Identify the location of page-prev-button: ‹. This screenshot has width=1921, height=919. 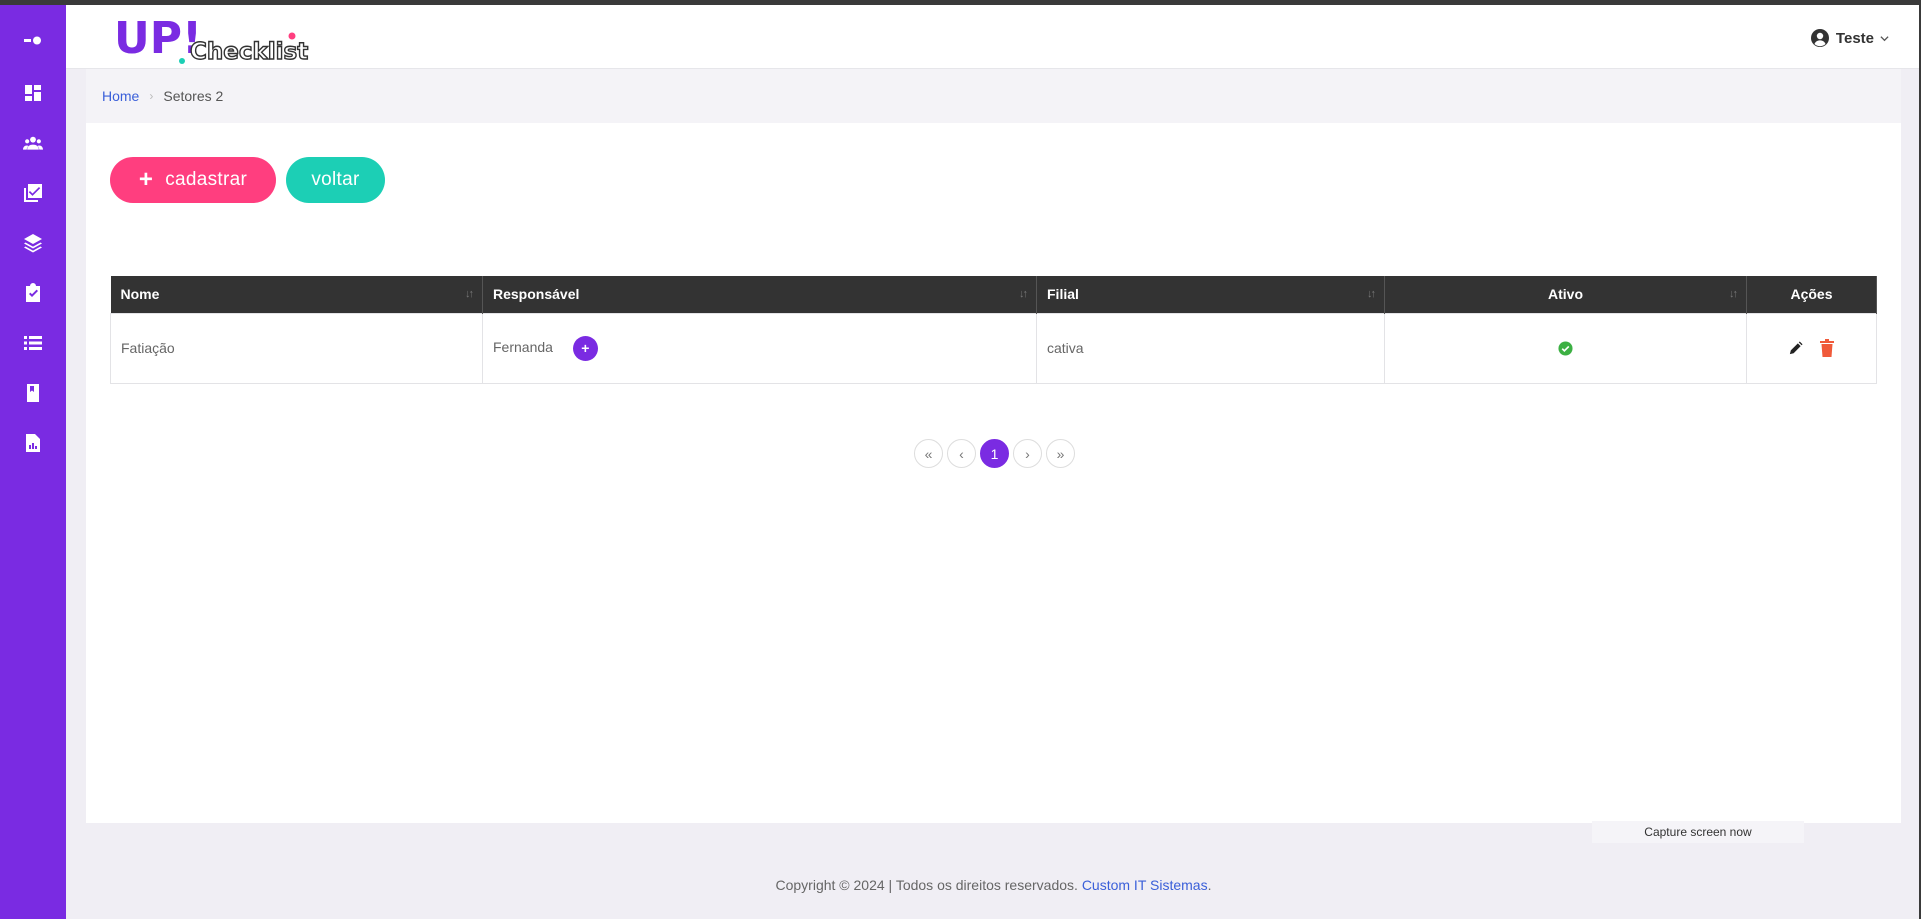
(961, 453).